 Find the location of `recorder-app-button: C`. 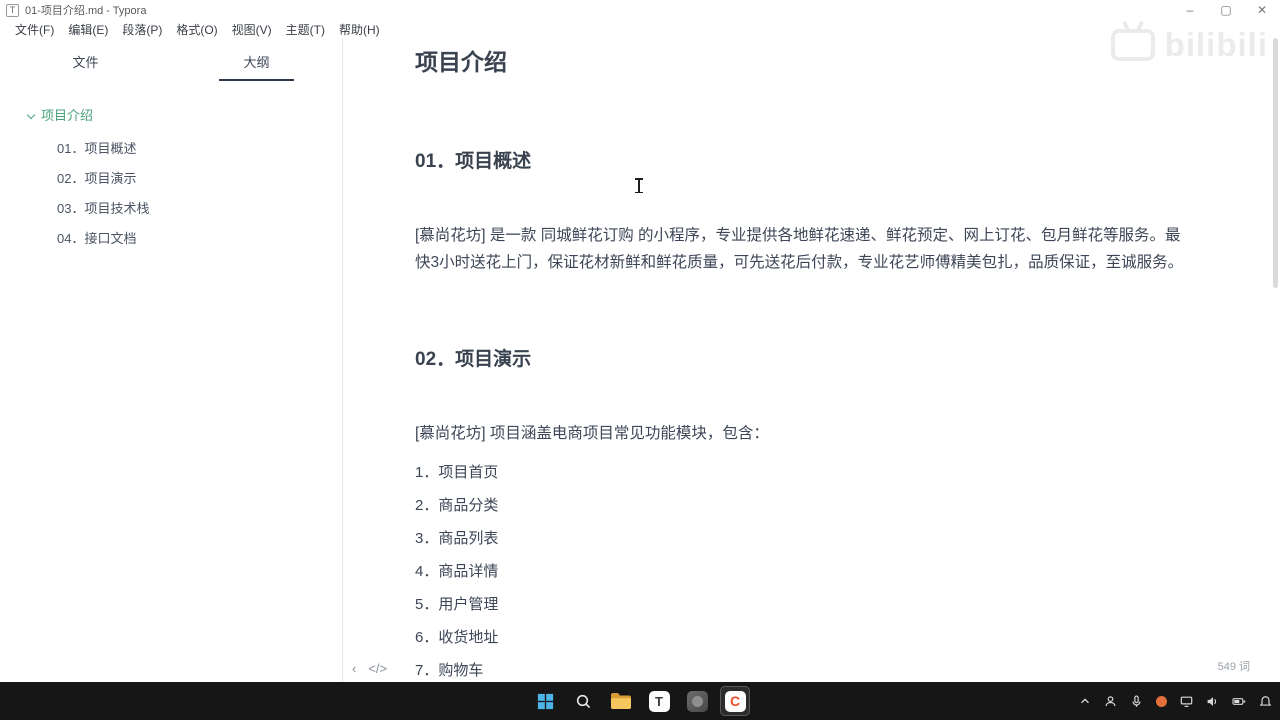

recorder-app-button: C is located at coordinates (735, 701).